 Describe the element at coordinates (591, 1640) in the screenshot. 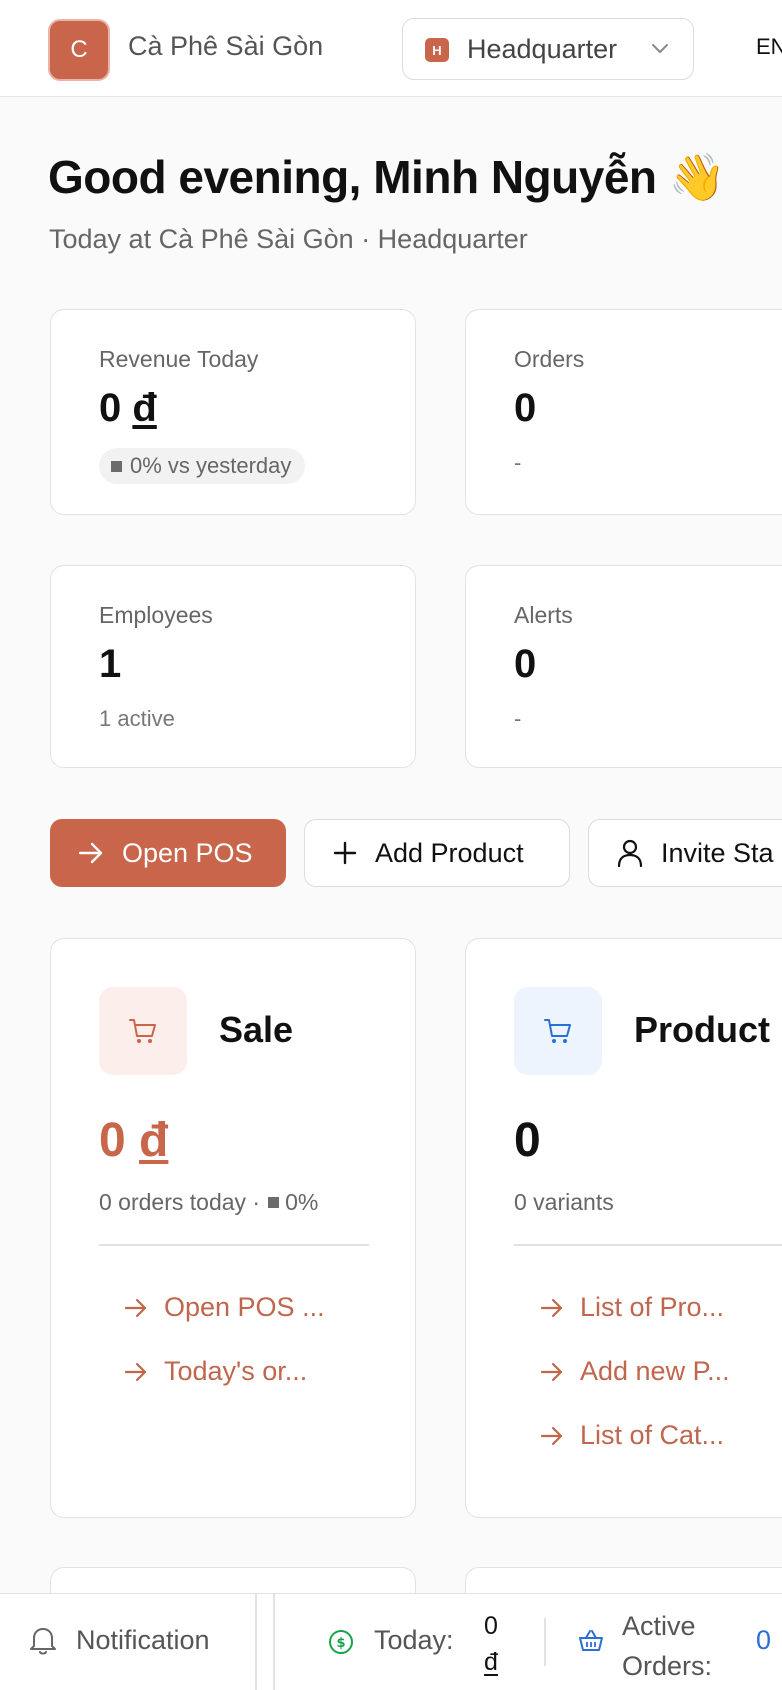

I see `basket-icon` at that location.